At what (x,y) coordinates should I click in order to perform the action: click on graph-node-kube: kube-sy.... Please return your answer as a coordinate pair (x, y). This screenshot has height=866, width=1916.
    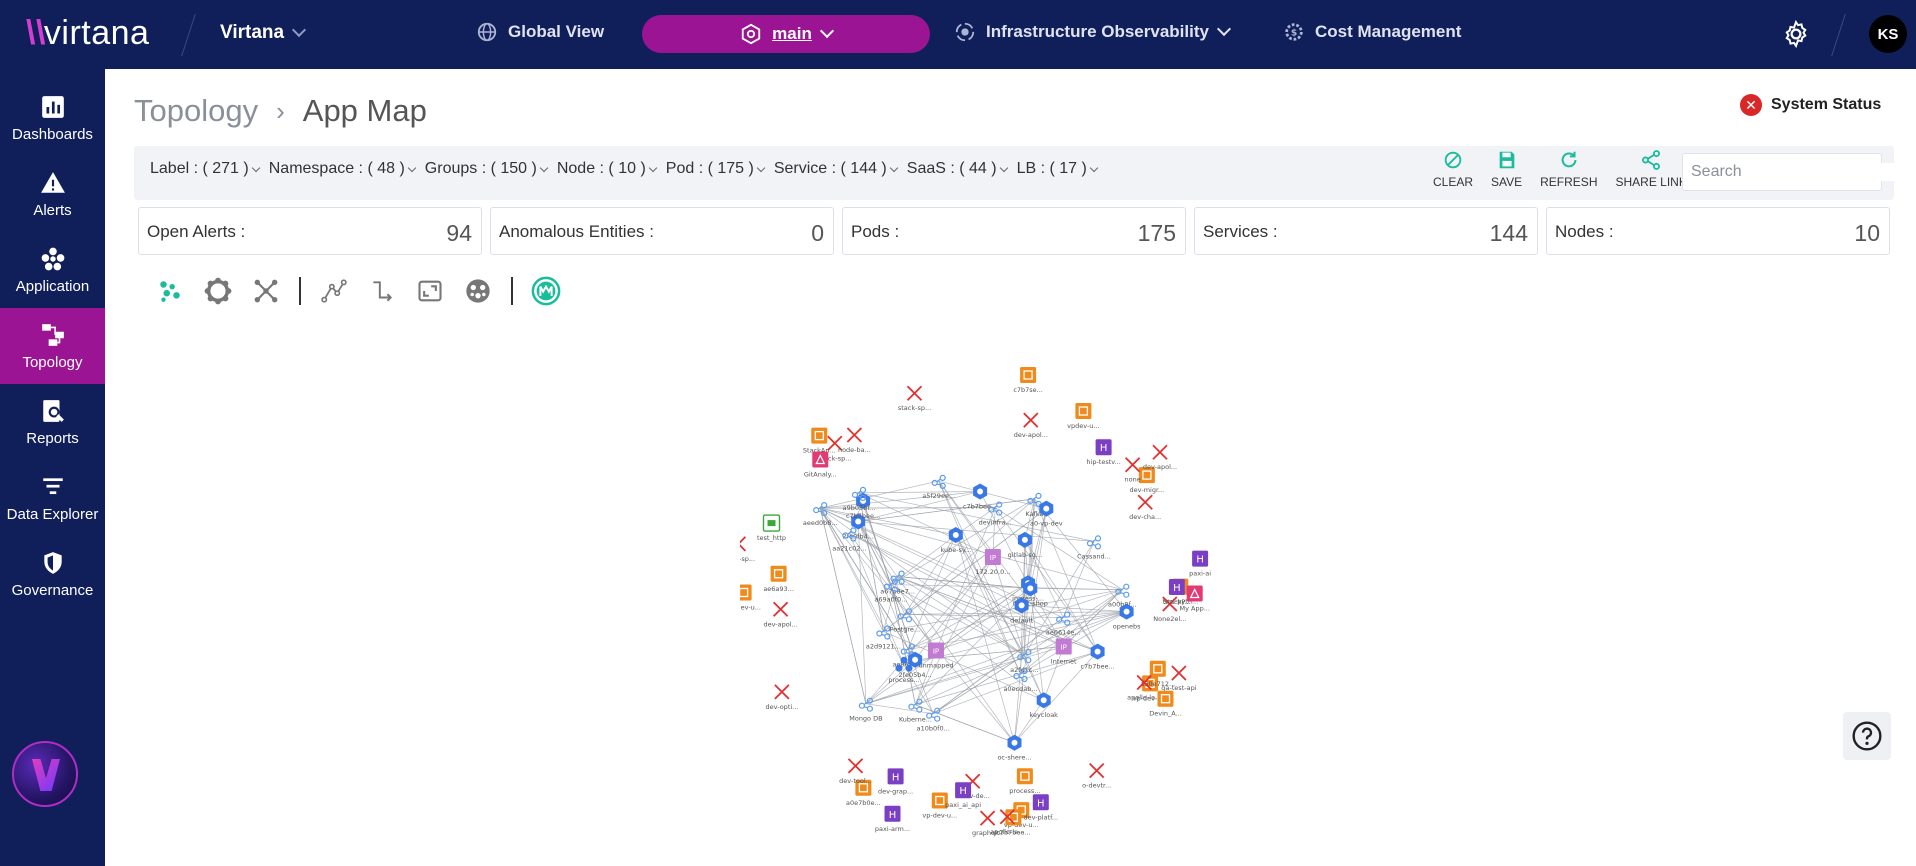
    Looking at the image, I should click on (955, 540).